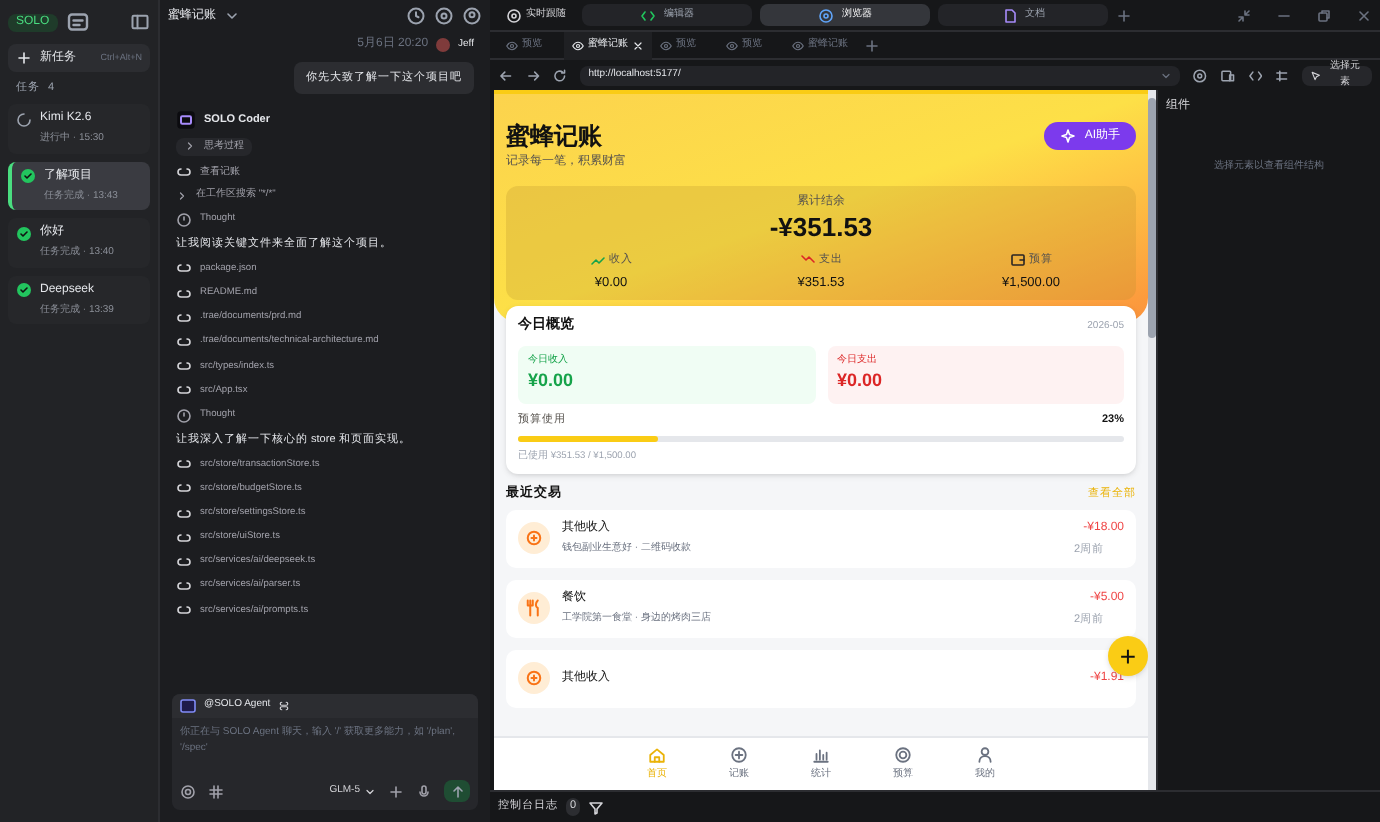 This screenshot has height=822, width=1380. Describe the element at coordinates (1324, 15) in the screenshot. I see `restore-icon` at that location.